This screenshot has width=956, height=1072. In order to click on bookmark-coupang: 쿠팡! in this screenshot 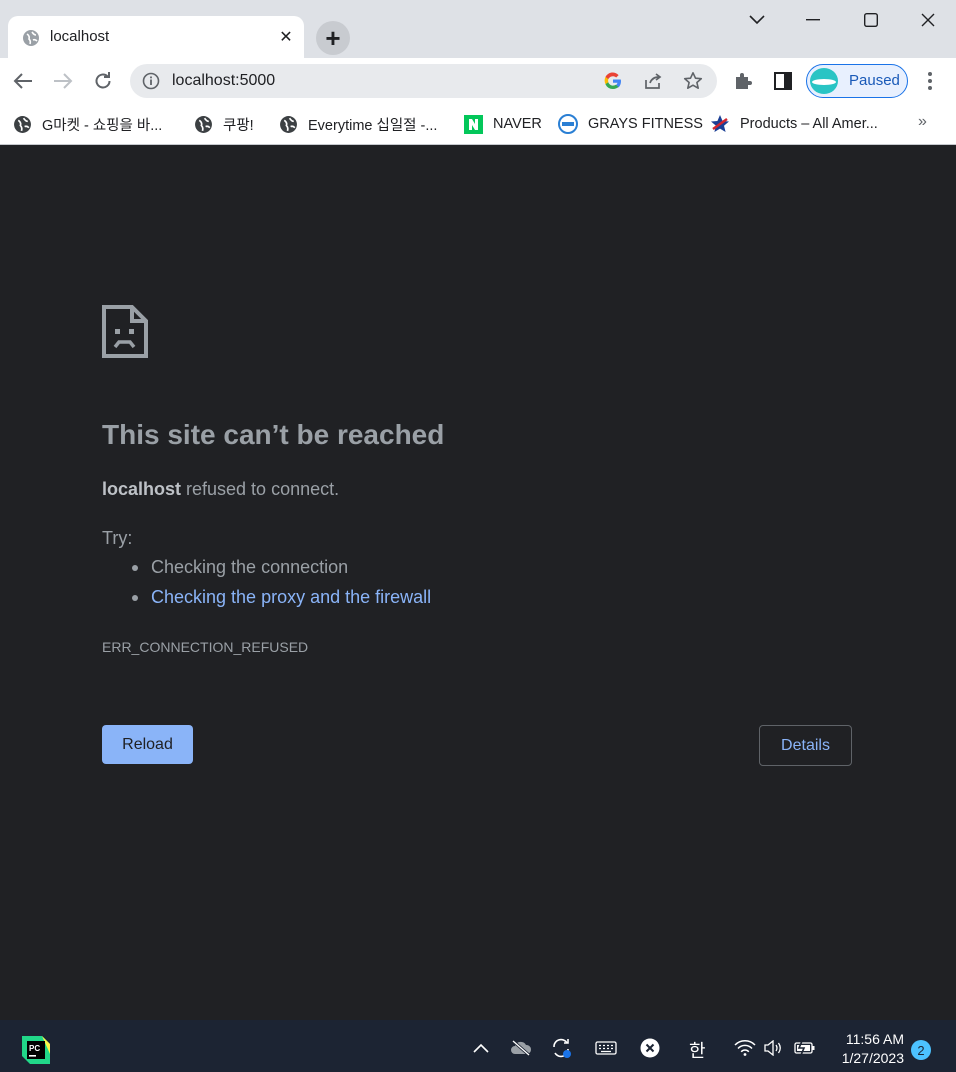, I will do `click(223, 124)`.